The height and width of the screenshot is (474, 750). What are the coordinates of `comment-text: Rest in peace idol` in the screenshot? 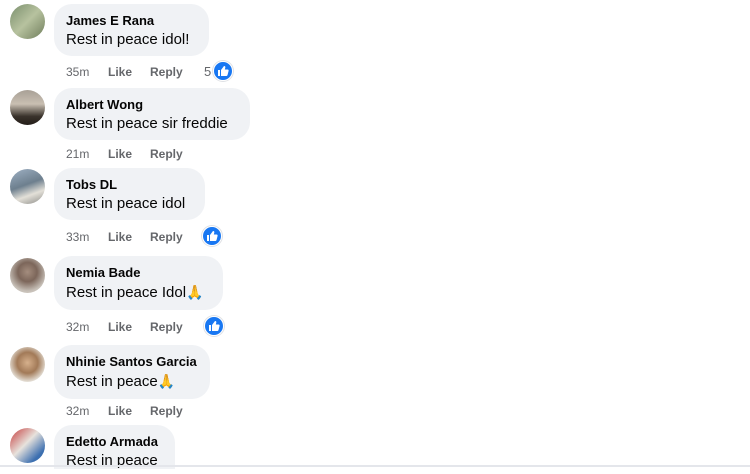 It's located at (126, 203).